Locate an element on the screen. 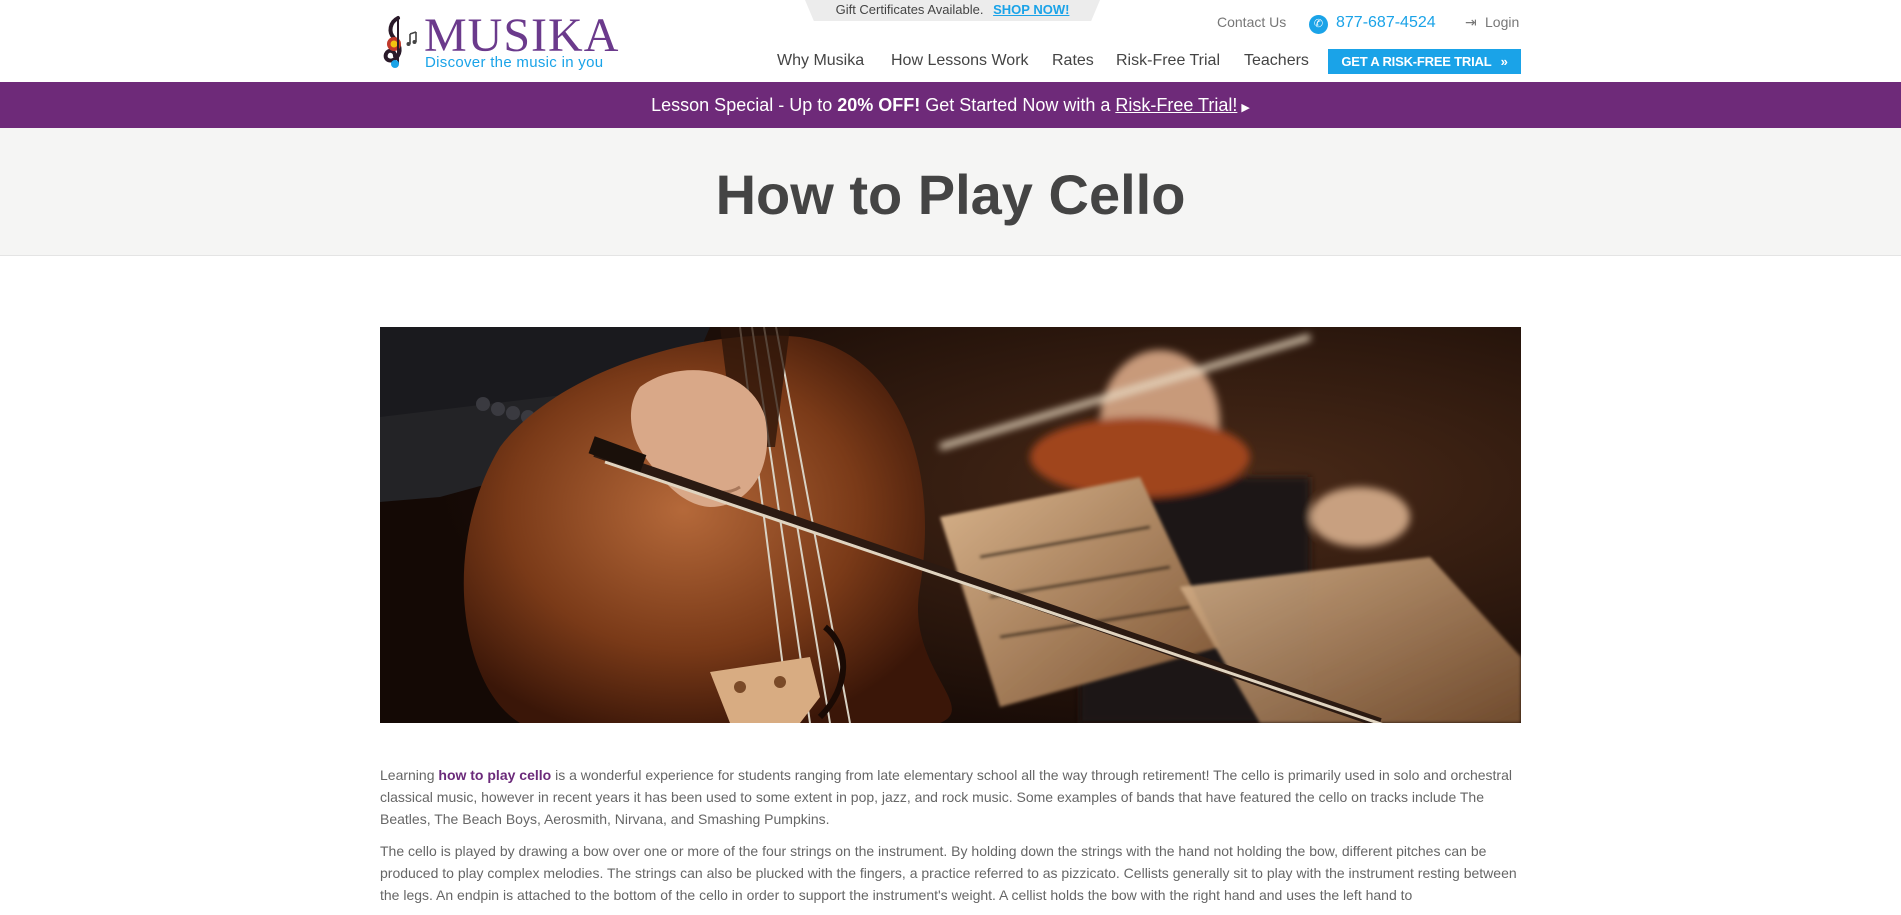 The width and height of the screenshot is (1901, 915). double-chevron-right-icon: » is located at coordinates (1504, 61).